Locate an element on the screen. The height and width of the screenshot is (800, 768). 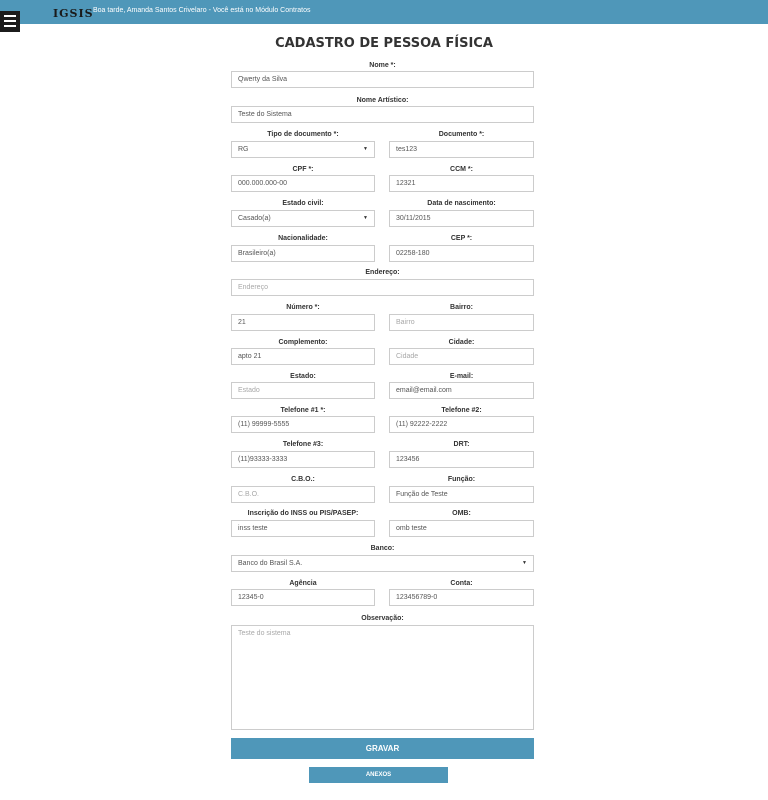
estado-label: Estado: is located at coordinates (303, 376).